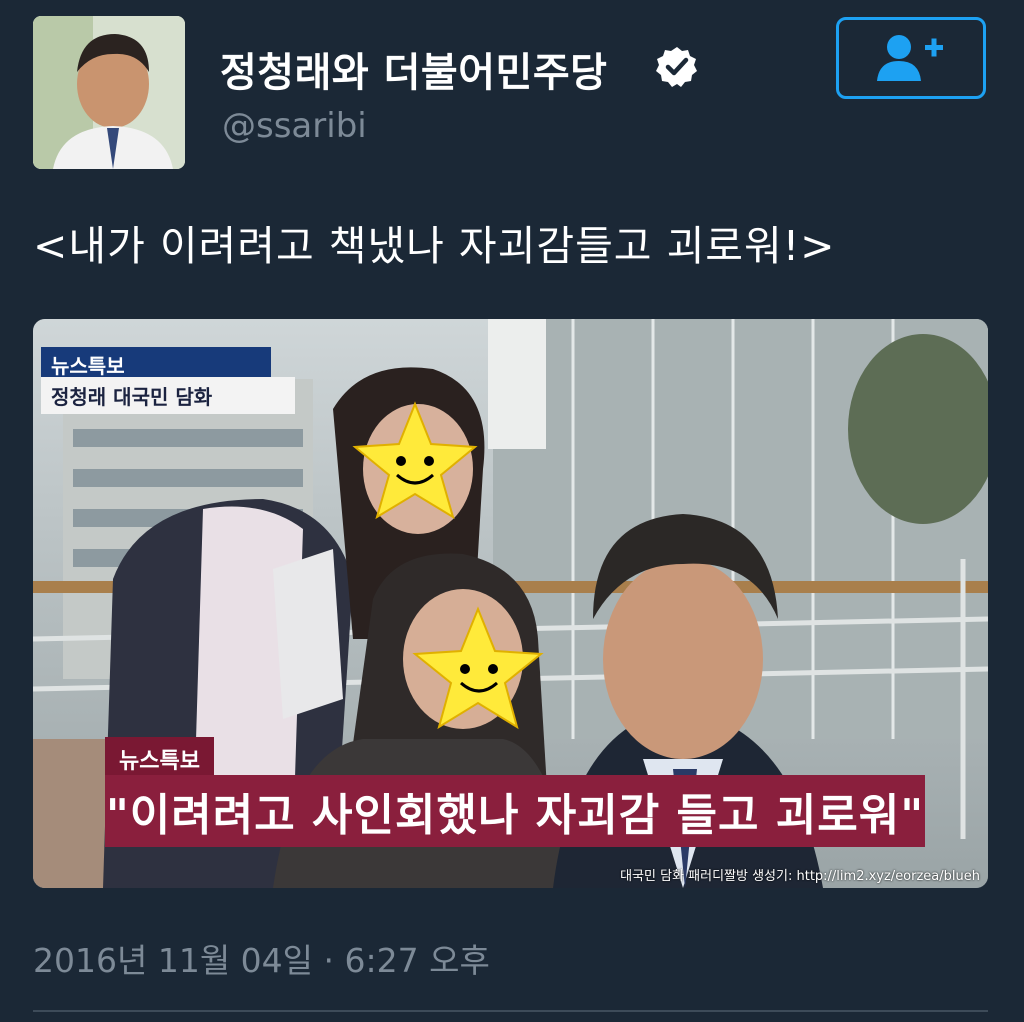  I want to click on news-headline: "이려려고 사인회했나 자괴감 들고 괴로워", so click(515, 811).